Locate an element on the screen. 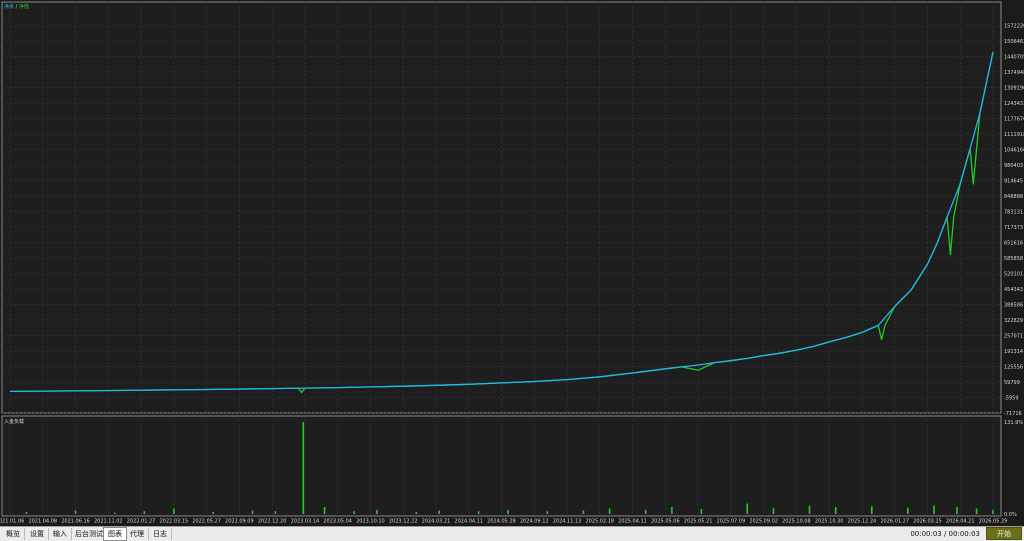 The width and height of the screenshot is (1024, 541). x-tick-label: 2026.03.25 is located at coordinates (927, 522).